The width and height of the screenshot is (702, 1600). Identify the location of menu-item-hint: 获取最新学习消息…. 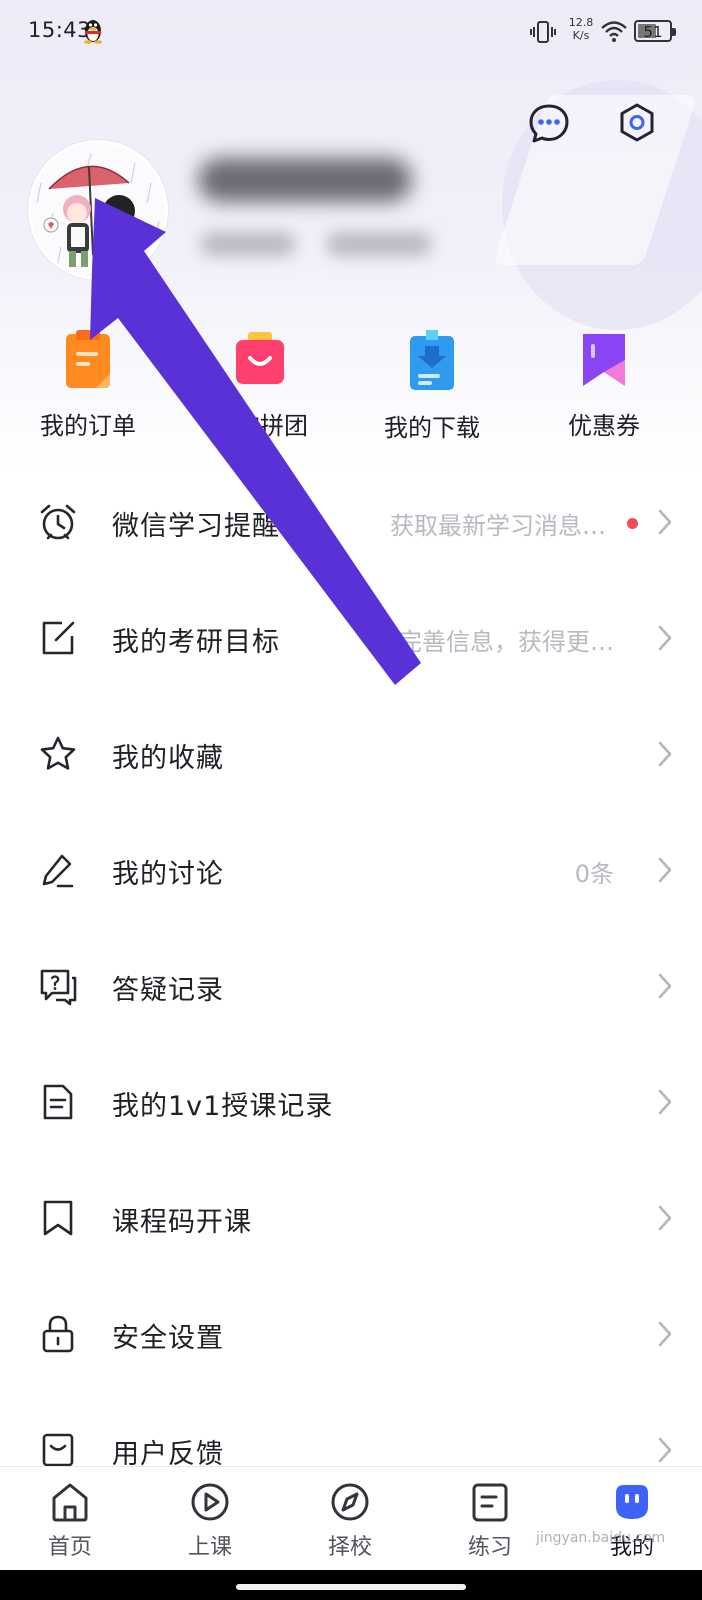
(498, 526).